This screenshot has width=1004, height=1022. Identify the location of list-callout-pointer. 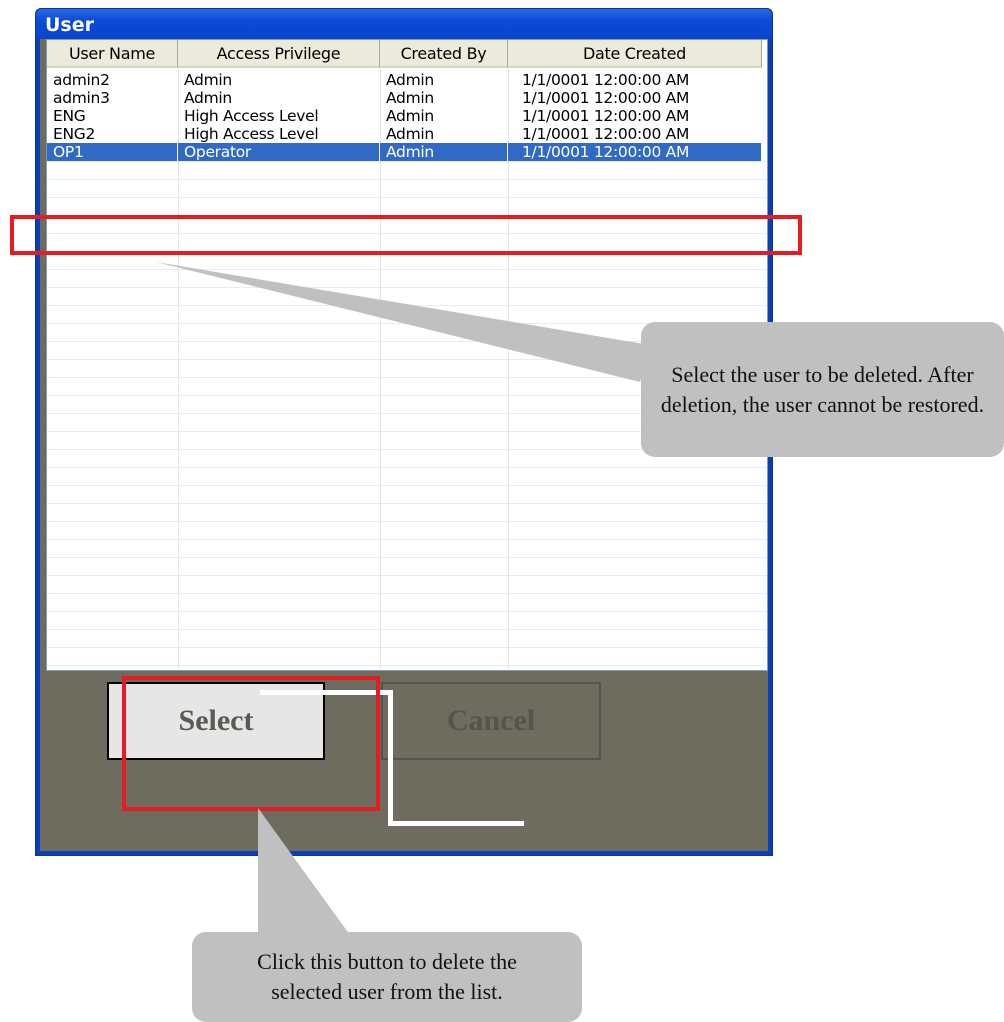
(403, 322).